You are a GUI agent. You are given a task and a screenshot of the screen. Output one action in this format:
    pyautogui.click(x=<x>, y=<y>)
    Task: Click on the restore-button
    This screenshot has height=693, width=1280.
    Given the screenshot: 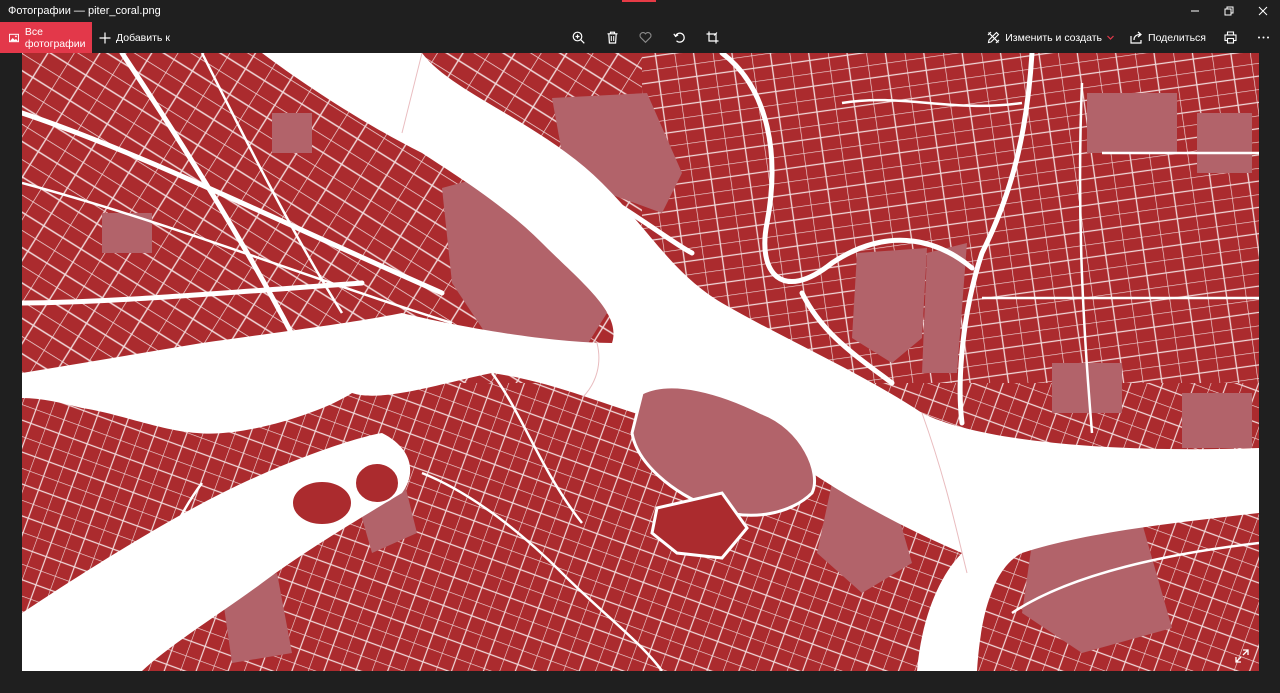 What is the action you would take?
    pyautogui.click(x=1229, y=11)
    